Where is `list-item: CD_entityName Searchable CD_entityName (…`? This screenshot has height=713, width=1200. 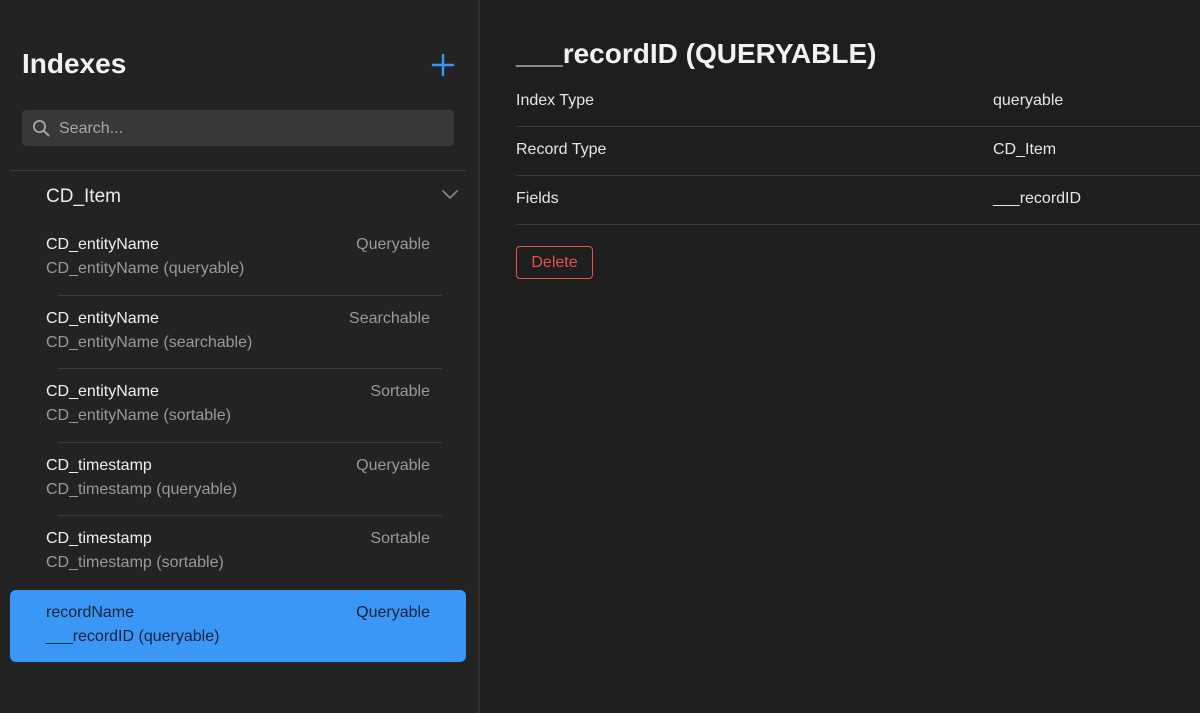 list-item: CD_entityName Searchable CD_entityName (… is located at coordinates (238, 332).